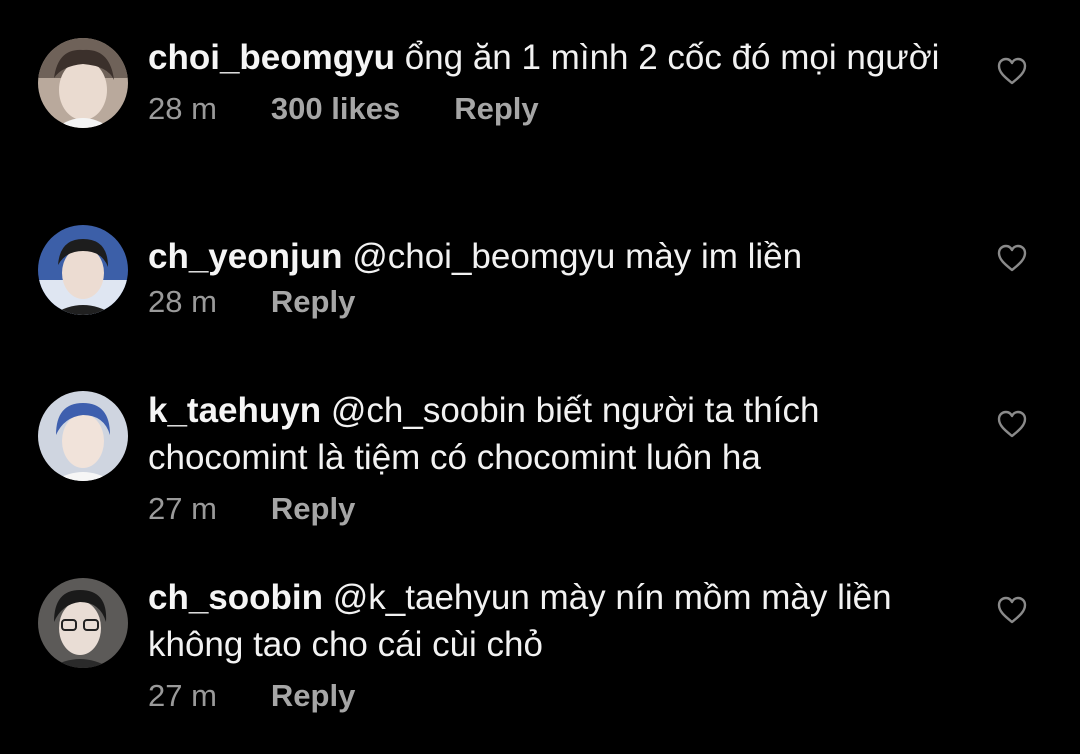  I want to click on comment-username: ch_soobin, so click(235, 597).